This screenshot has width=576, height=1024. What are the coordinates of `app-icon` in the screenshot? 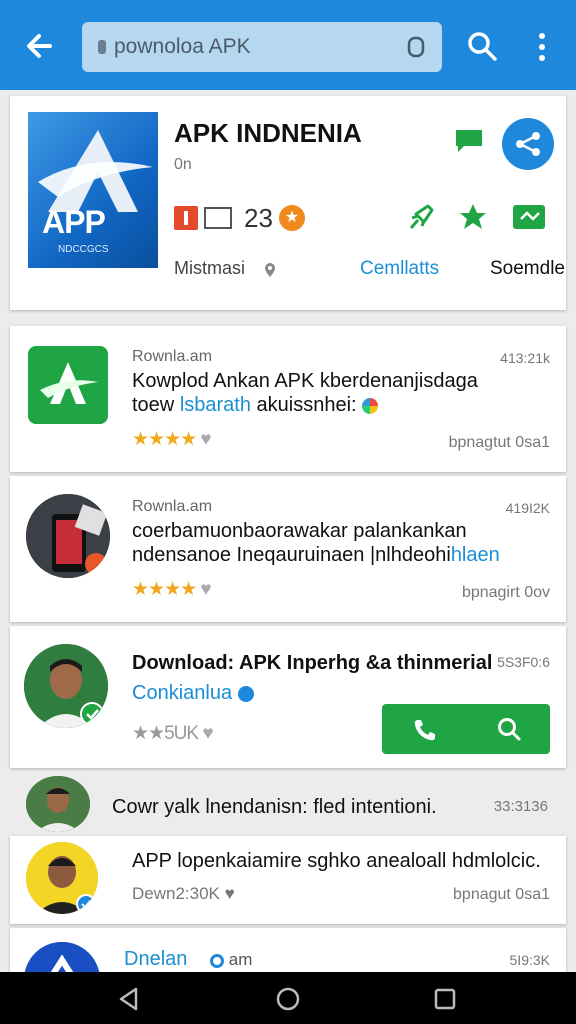 It's located at (68, 385).